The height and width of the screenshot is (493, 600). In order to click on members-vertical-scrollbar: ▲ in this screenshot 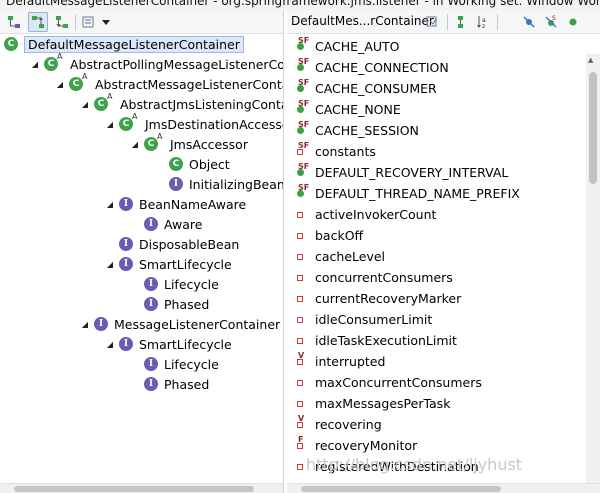, I will do `click(593, 271)`.